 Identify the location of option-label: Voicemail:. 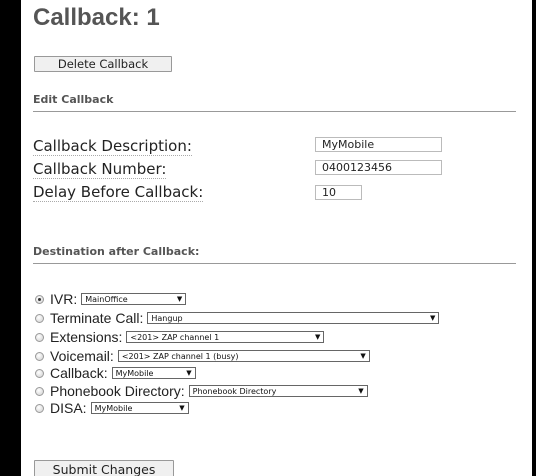
(82, 356).